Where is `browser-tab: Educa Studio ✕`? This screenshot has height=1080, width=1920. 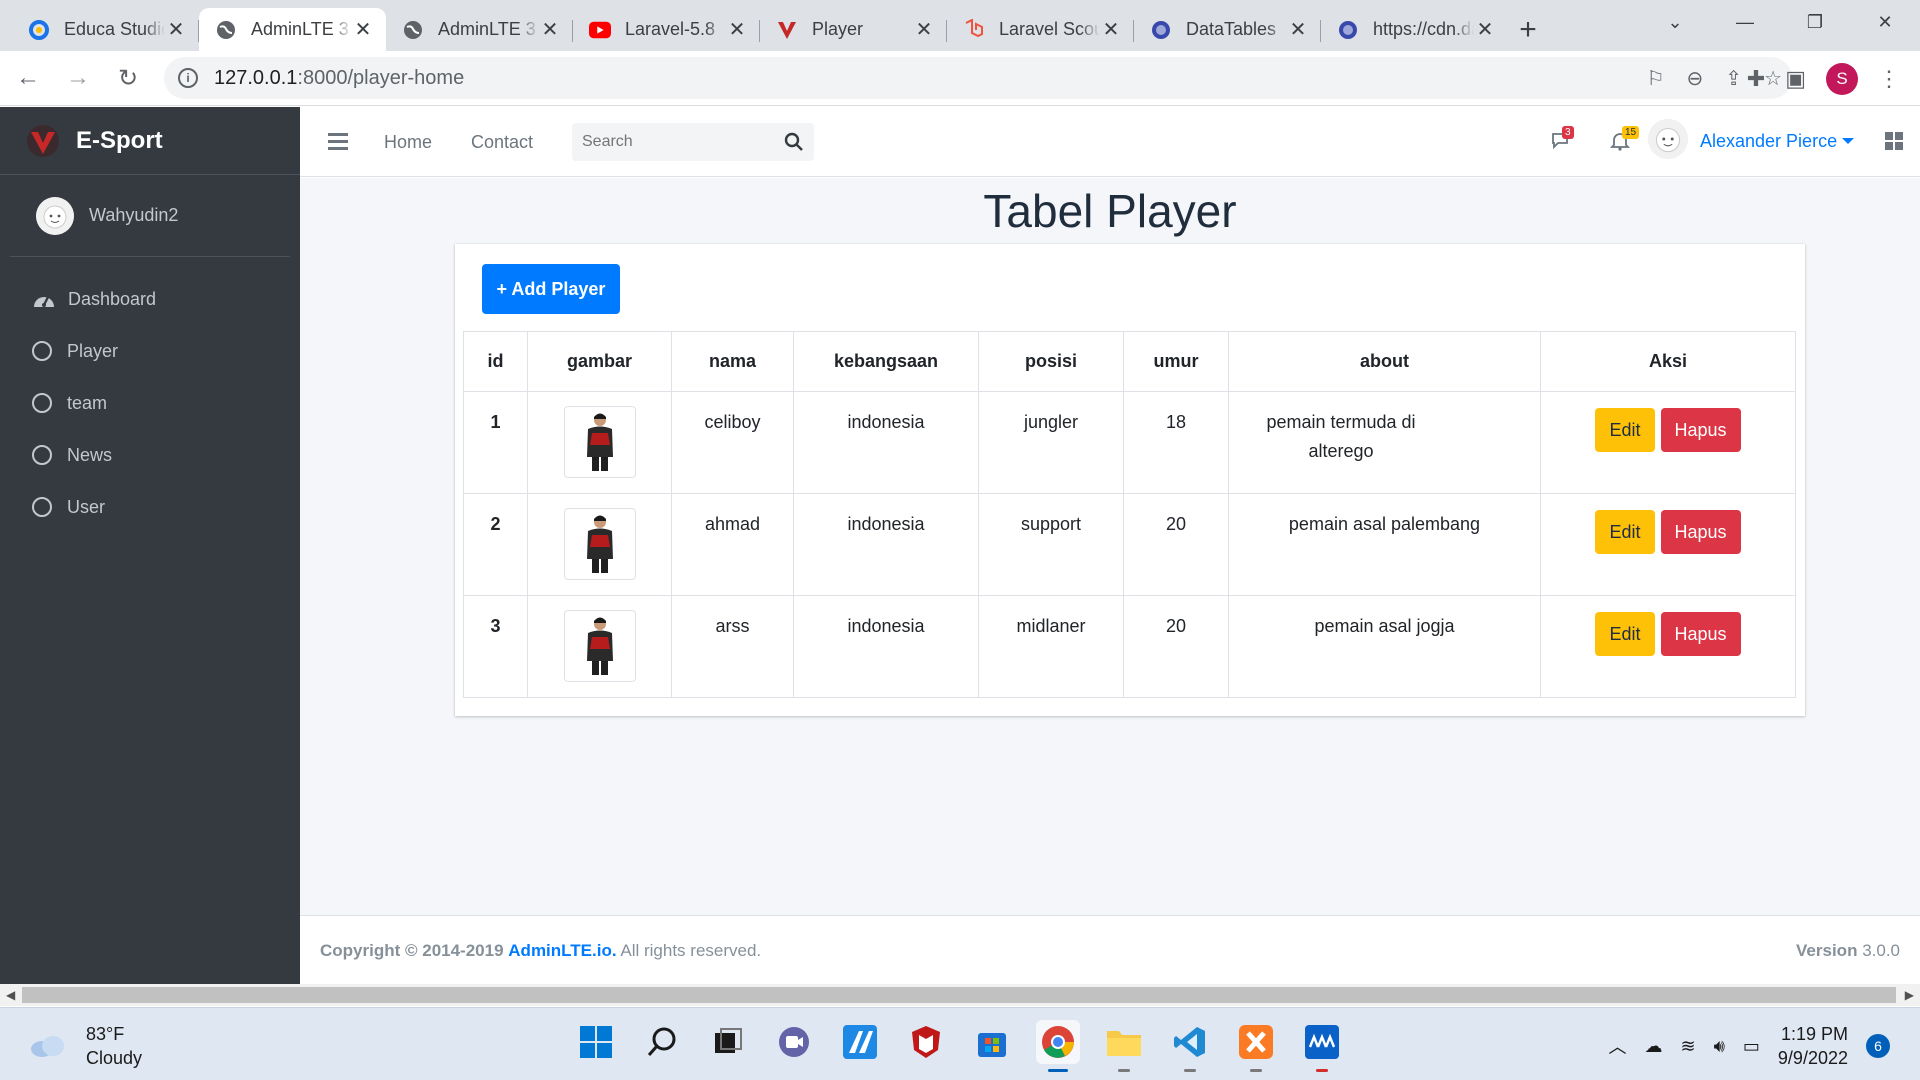
browser-tab: Educa Studio ✕ is located at coordinates (105, 29).